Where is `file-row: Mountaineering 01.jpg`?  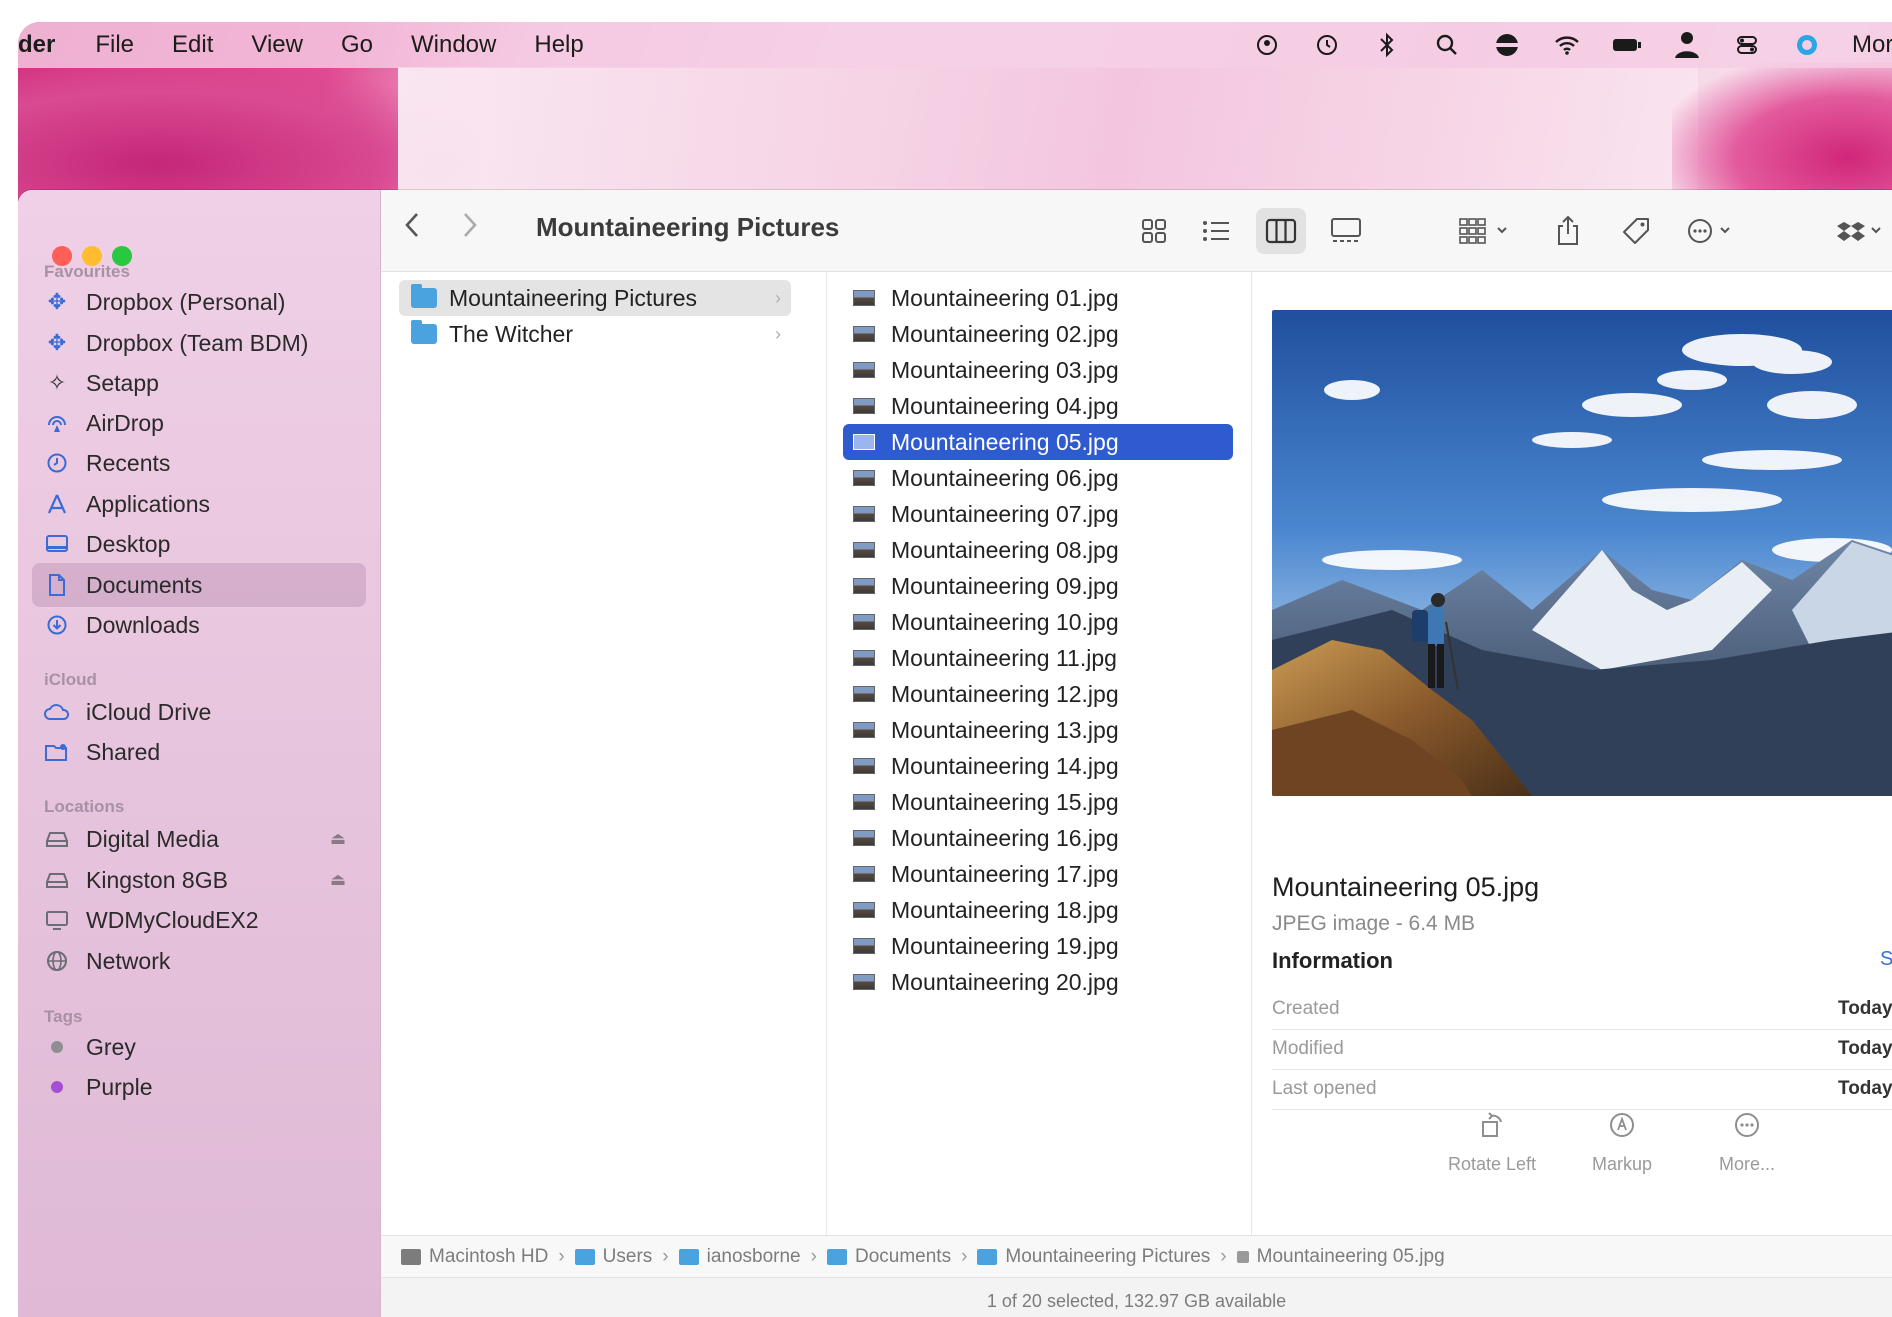
file-row: Mountaineering 01.jpg is located at coordinates (1038, 298).